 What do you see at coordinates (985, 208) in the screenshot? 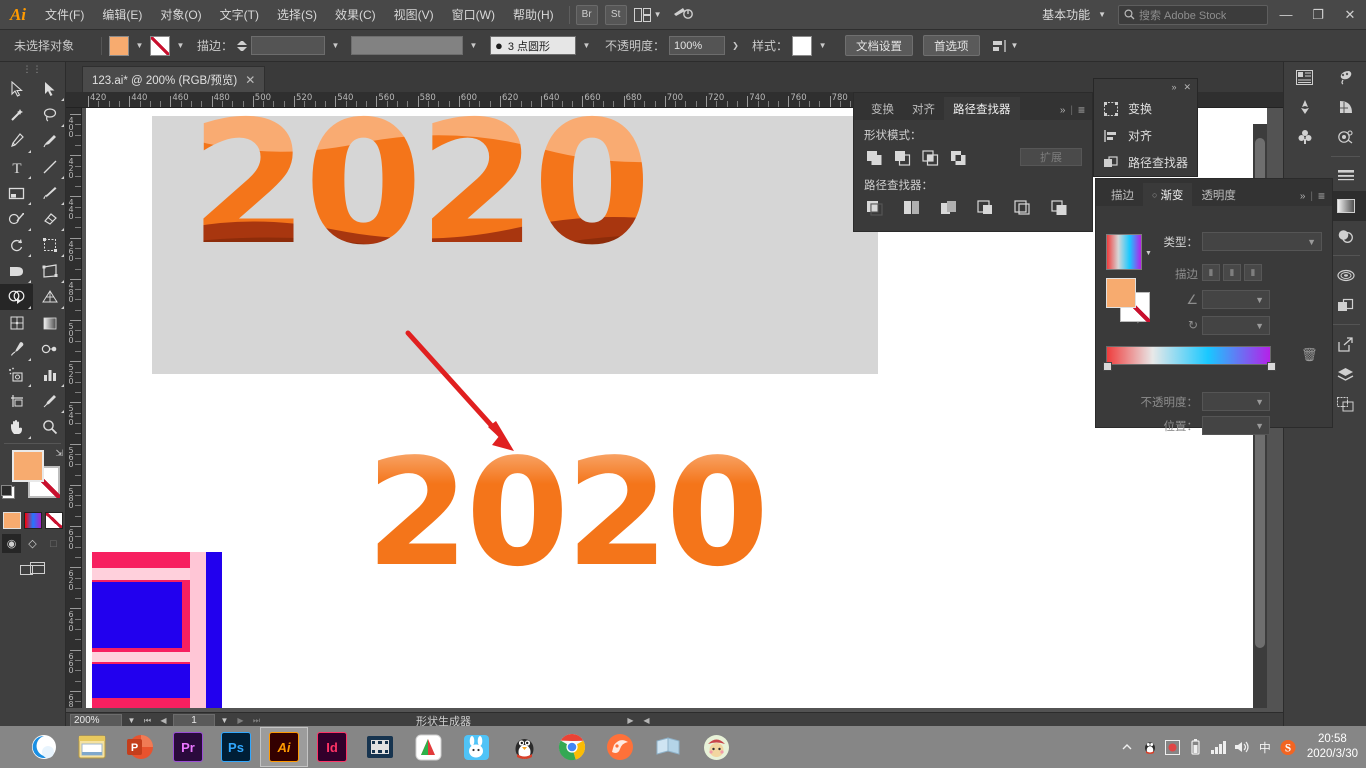
I see `crop-button` at bounding box center [985, 208].